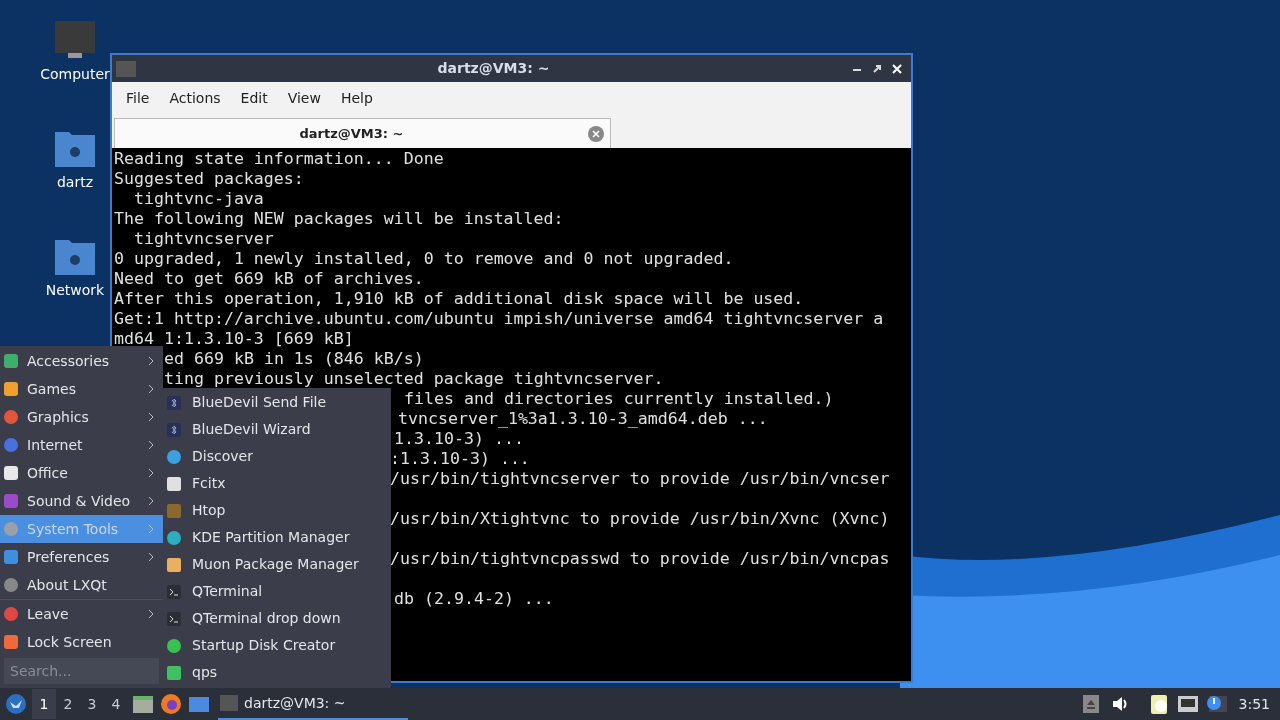 This screenshot has height=720, width=1280. Describe the element at coordinates (81, 501) in the screenshot. I see `menu-item: Sound & Video` at that location.